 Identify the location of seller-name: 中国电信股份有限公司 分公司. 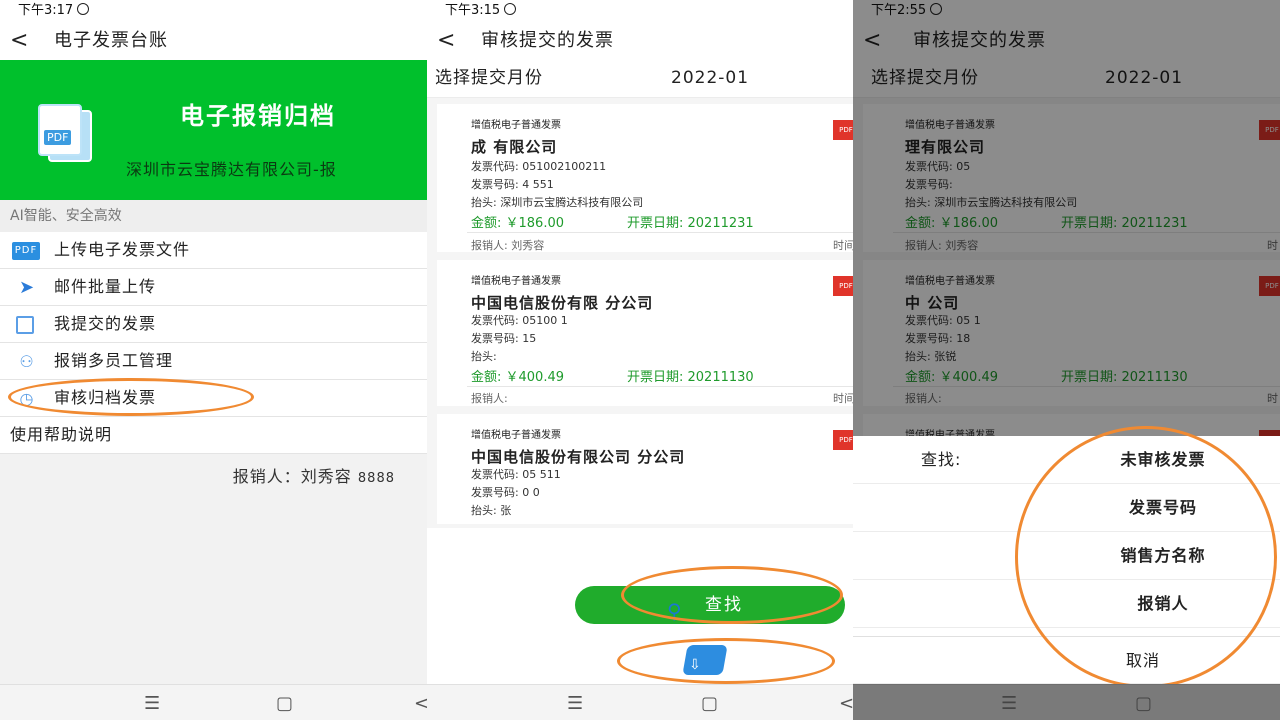
(578, 457).